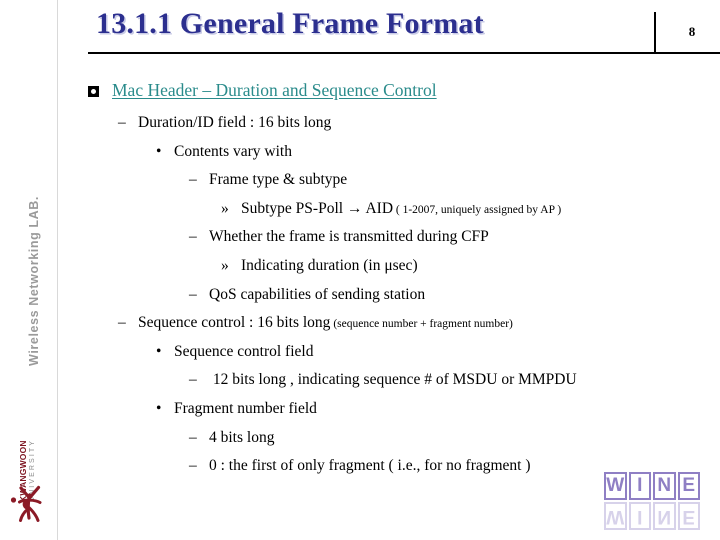  I want to click on kwangwoon-figure-icon, so click(26, 503).